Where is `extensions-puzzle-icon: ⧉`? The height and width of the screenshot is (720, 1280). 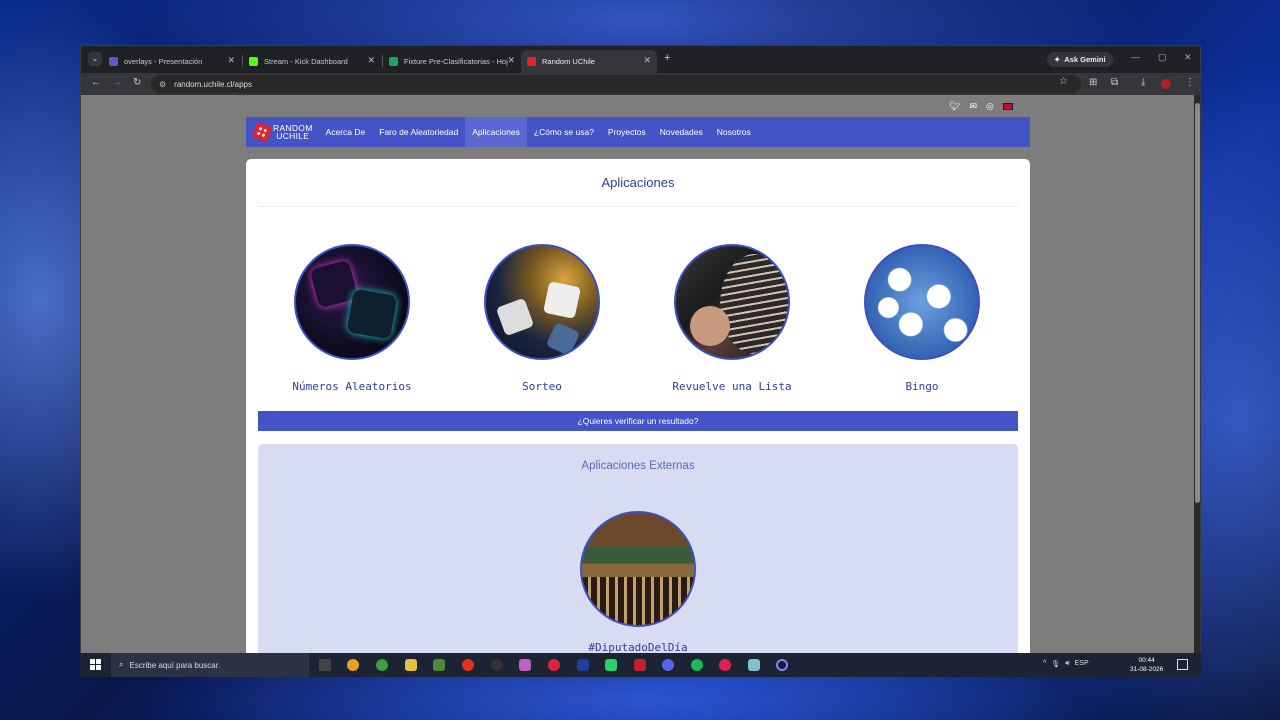 extensions-puzzle-icon: ⧉ is located at coordinates (1114, 82).